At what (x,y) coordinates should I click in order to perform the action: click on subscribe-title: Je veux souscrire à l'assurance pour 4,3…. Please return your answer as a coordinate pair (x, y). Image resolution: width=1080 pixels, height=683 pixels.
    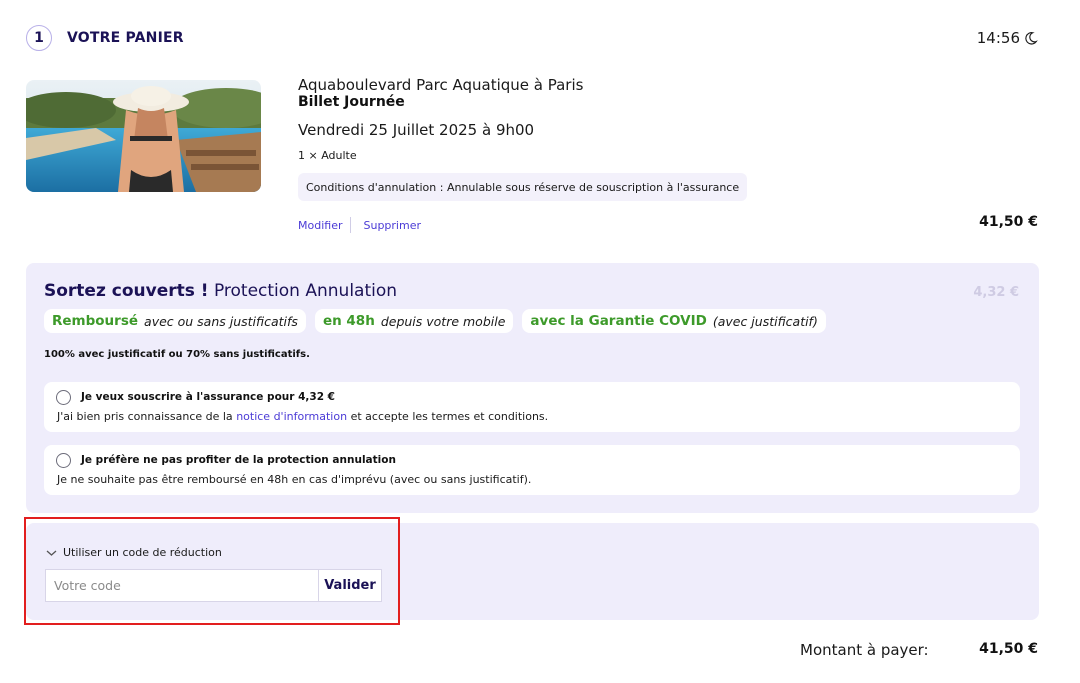
    Looking at the image, I should click on (208, 397).